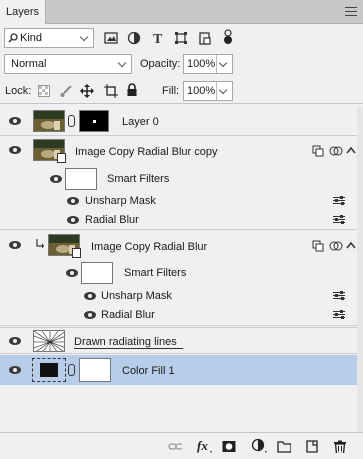  What do you see at coordinates (175, 446) in the screenshot?
I see `link-layers-icon` at bounding box center [175, 446].